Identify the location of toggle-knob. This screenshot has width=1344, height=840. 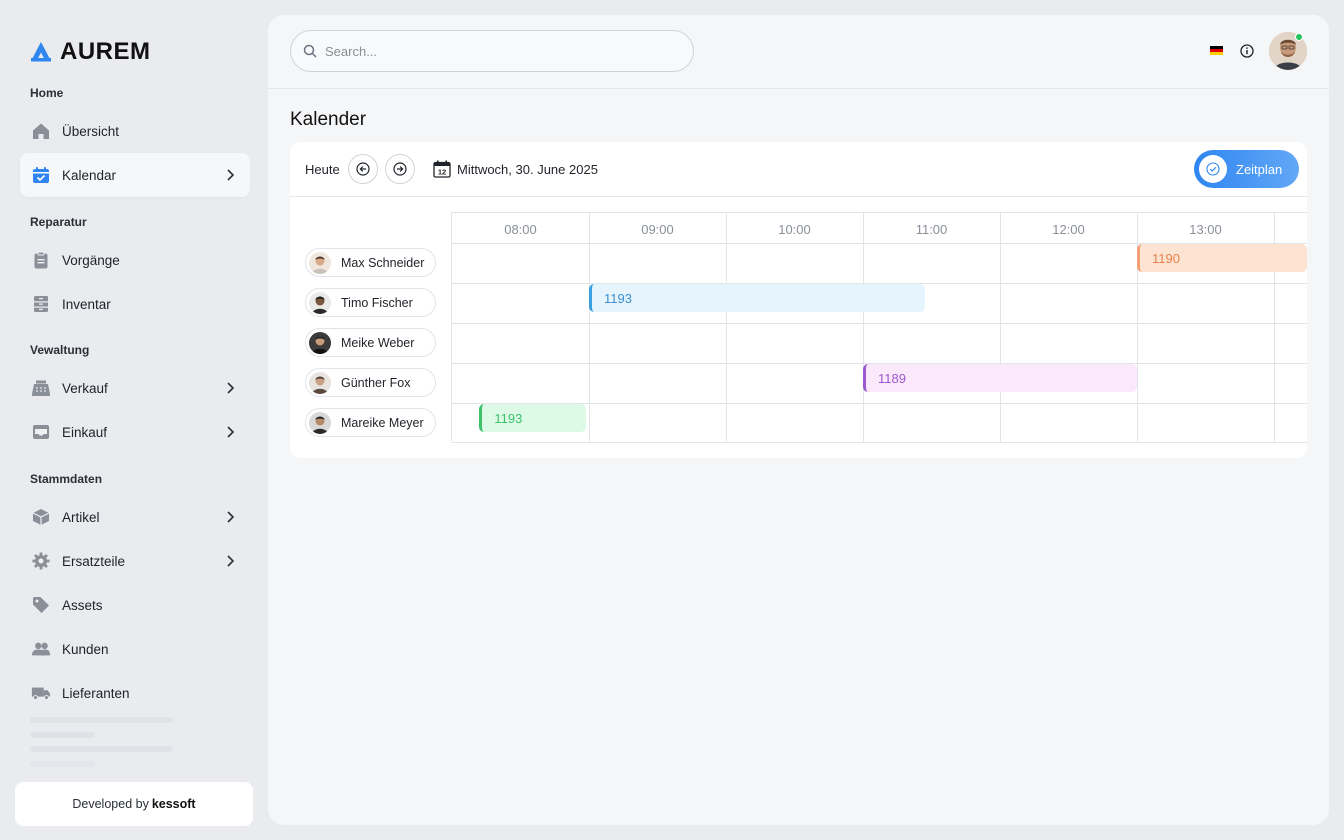
(1213, 169).